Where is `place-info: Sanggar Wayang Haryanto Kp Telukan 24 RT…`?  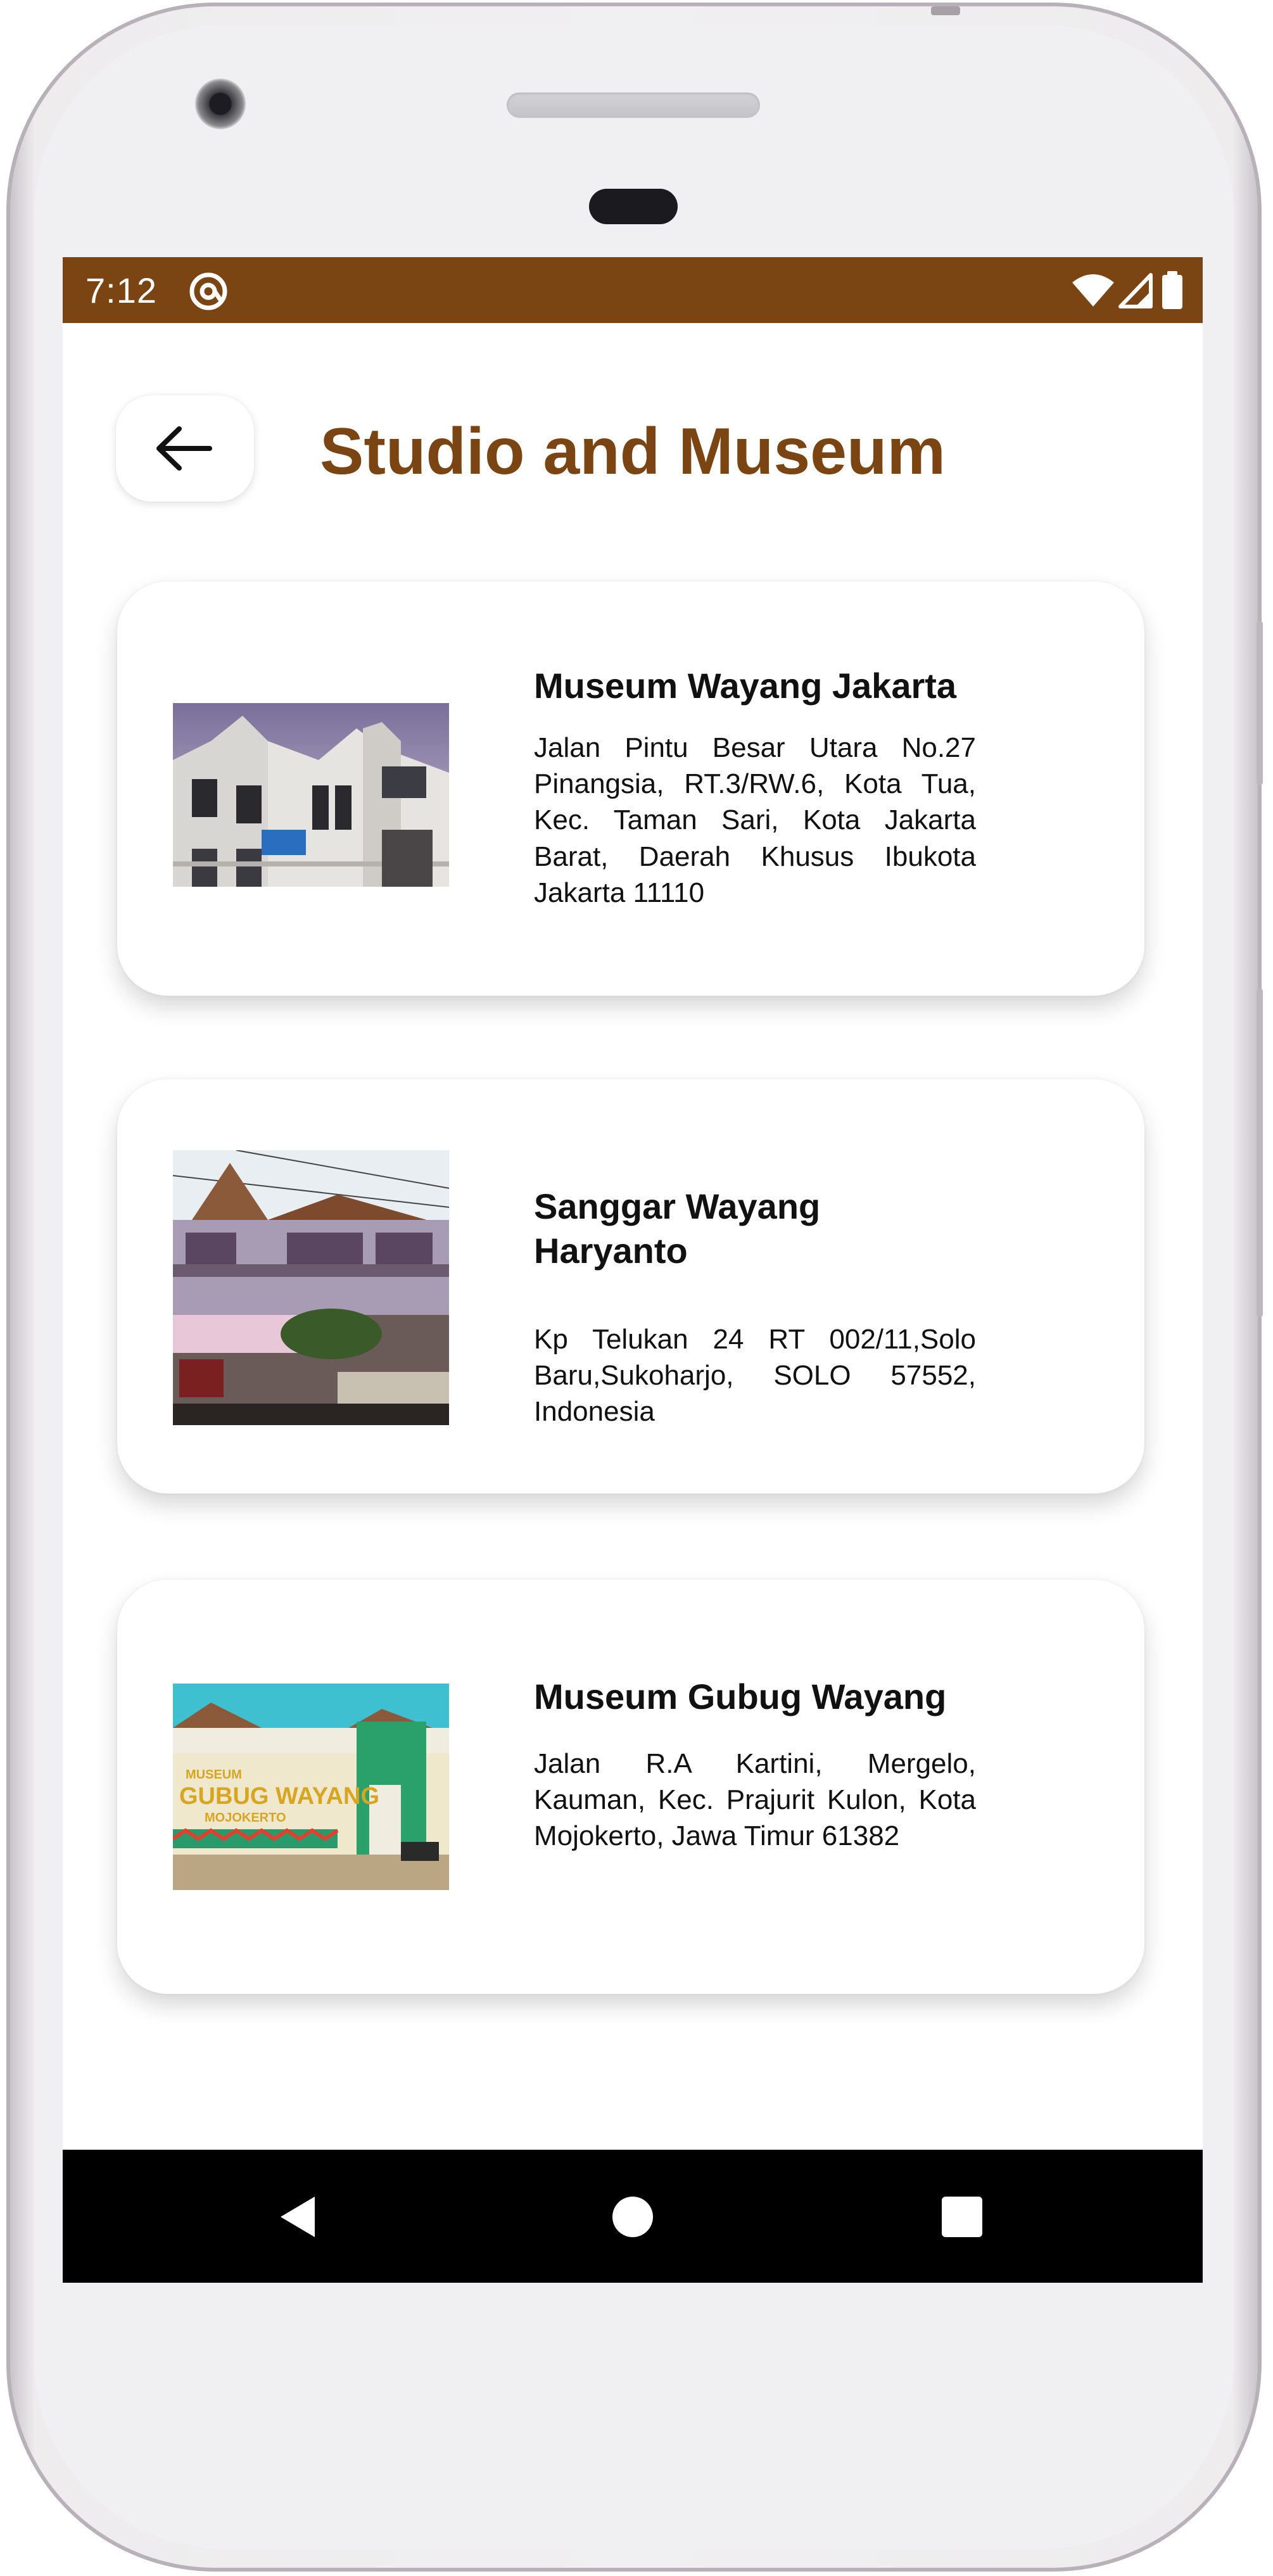 place-info: Sanggar Wayang Haryanto Kp Telukan 24 RT… is located at coordinates (755, 1307).